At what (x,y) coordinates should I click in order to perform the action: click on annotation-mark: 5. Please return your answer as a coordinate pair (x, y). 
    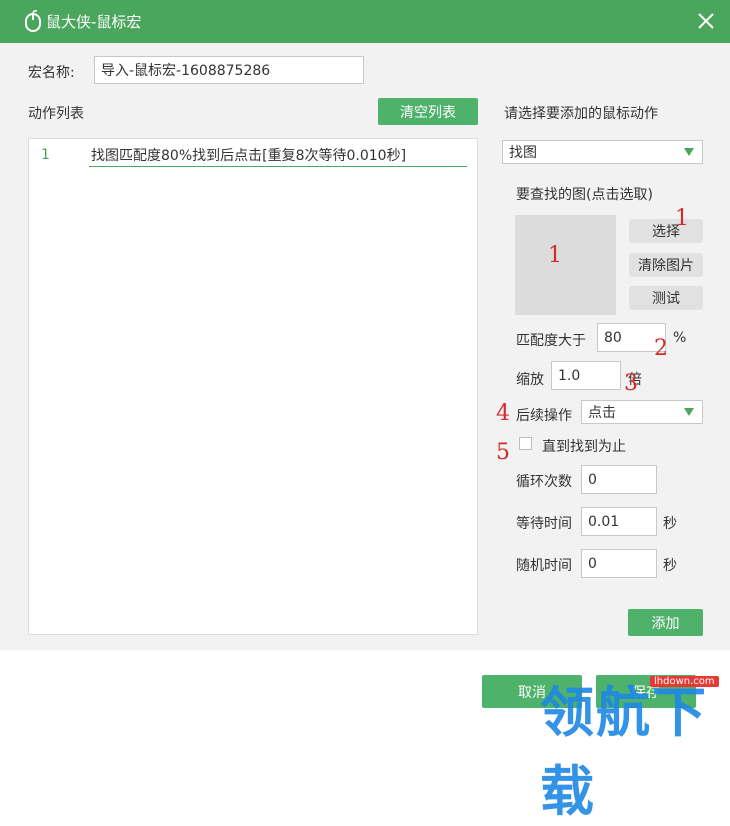
    Looking at the image, I should click on (503, 452).